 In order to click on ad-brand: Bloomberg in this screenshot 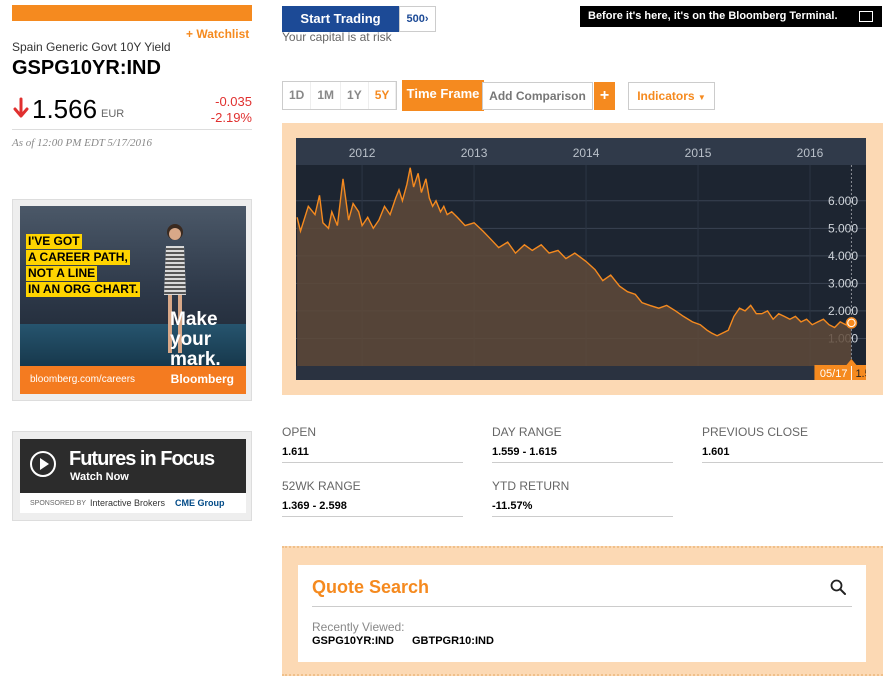, I will do `click(202, 379)`.